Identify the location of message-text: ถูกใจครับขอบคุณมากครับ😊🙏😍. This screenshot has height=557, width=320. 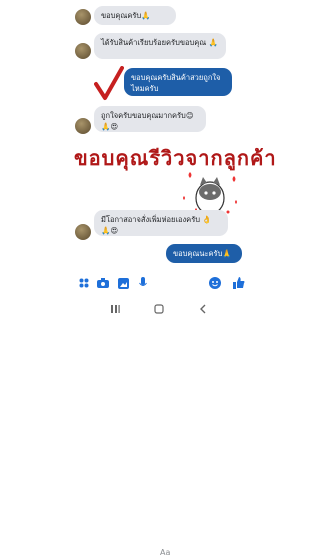
(147, 121).